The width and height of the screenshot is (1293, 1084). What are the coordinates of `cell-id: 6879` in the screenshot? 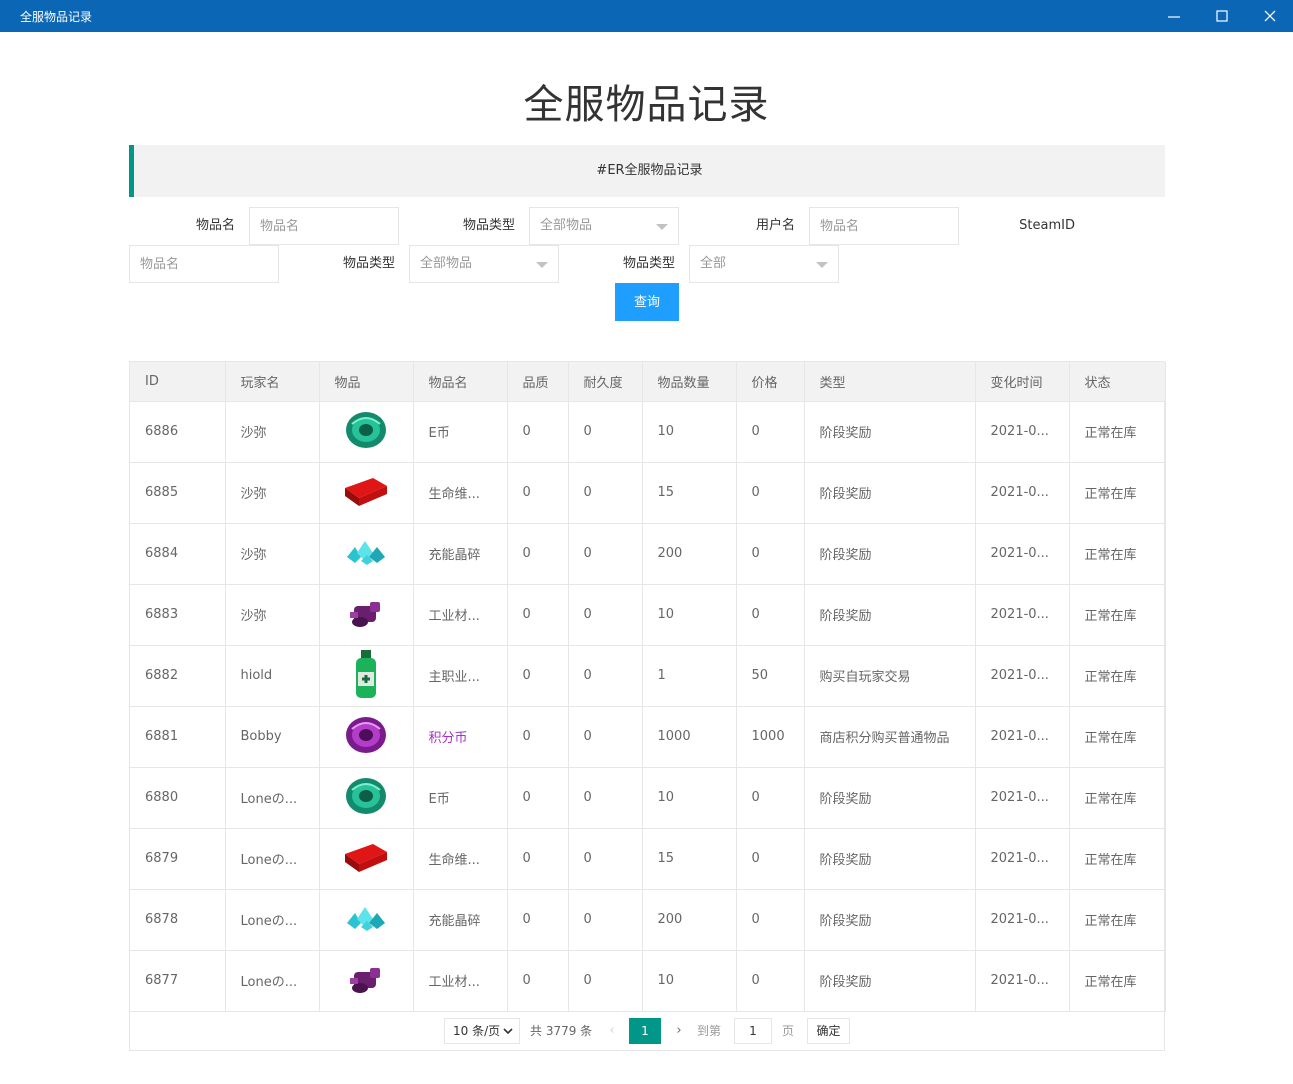 It's located at (178, 859).